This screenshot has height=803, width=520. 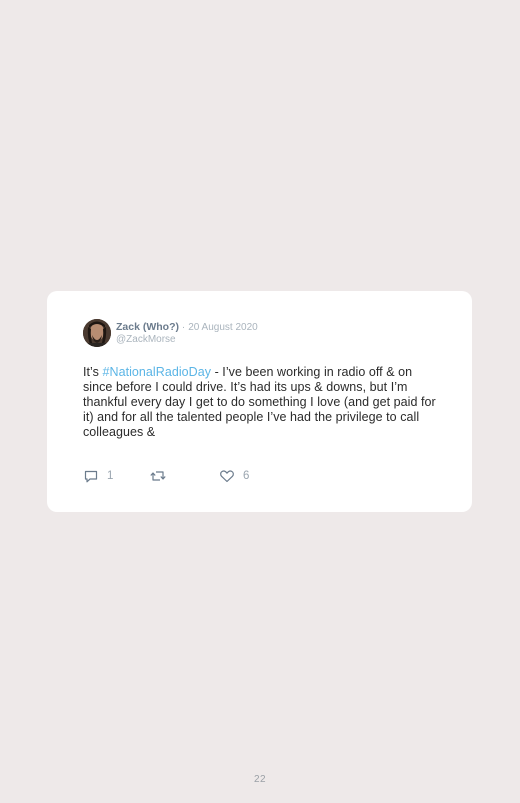 I want to click on retweet-icon, so click(x=158, y=476).